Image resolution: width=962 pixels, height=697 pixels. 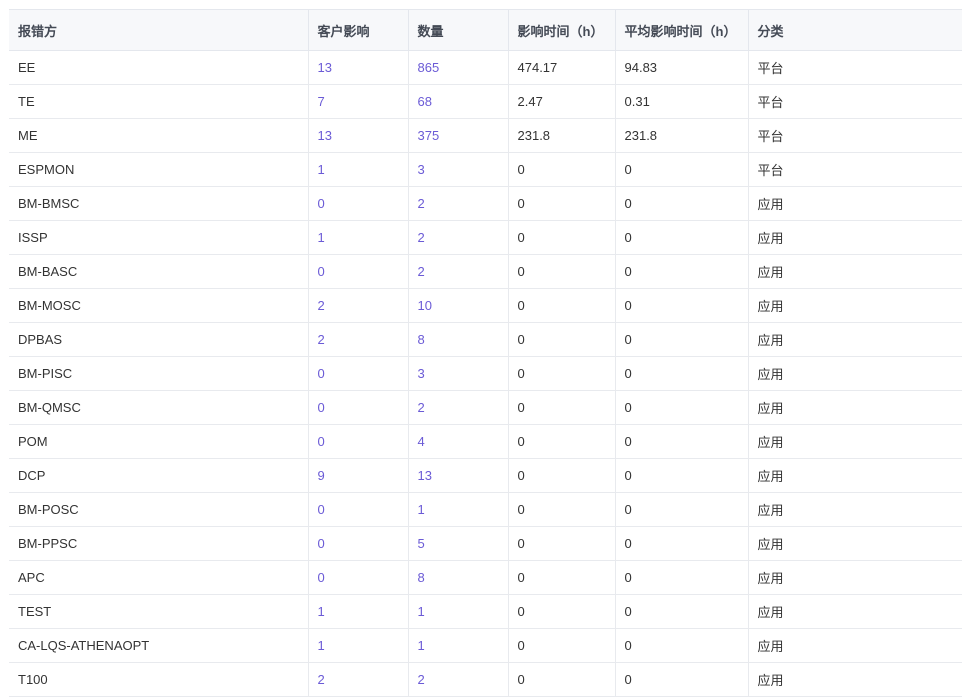 What do you see at coordinates (321, 101) in the screenshot?
I see `customer-impact-link: 7` at bounding box center [321, 101].